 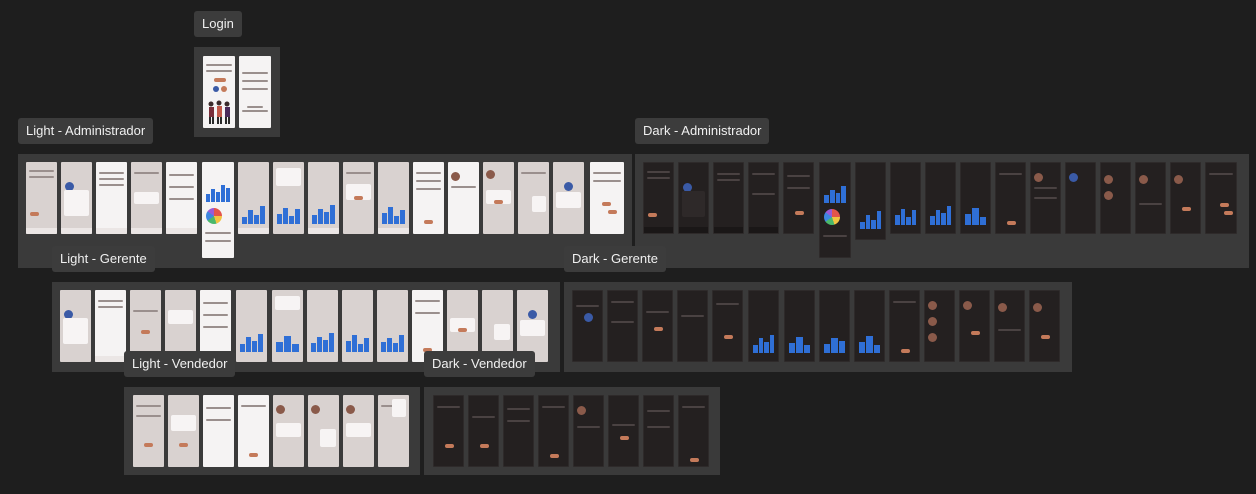 What do you see at coordinates (572, 431) in the screenshot?
I see `section-frame-dark-vendedor` at bounding box center [572, 431].